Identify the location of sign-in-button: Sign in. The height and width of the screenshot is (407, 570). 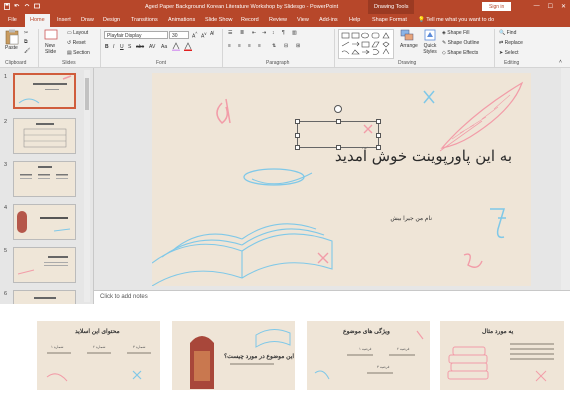
(497, 6).